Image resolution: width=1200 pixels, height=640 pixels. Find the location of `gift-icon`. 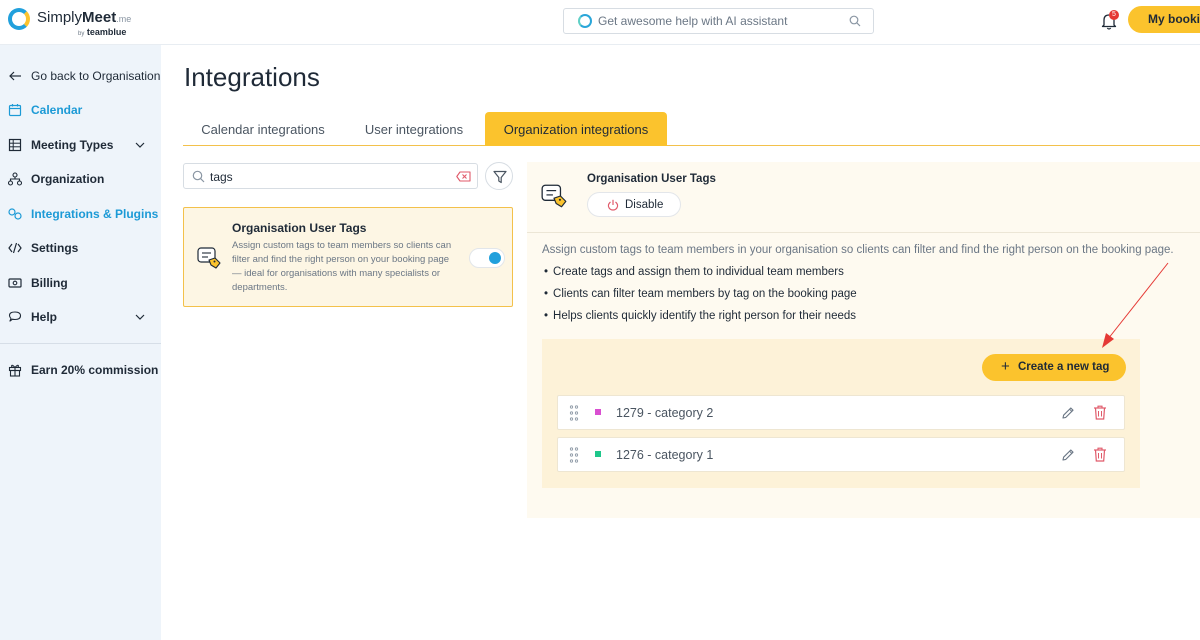

gift-icon is located at coordinates (15, 370).